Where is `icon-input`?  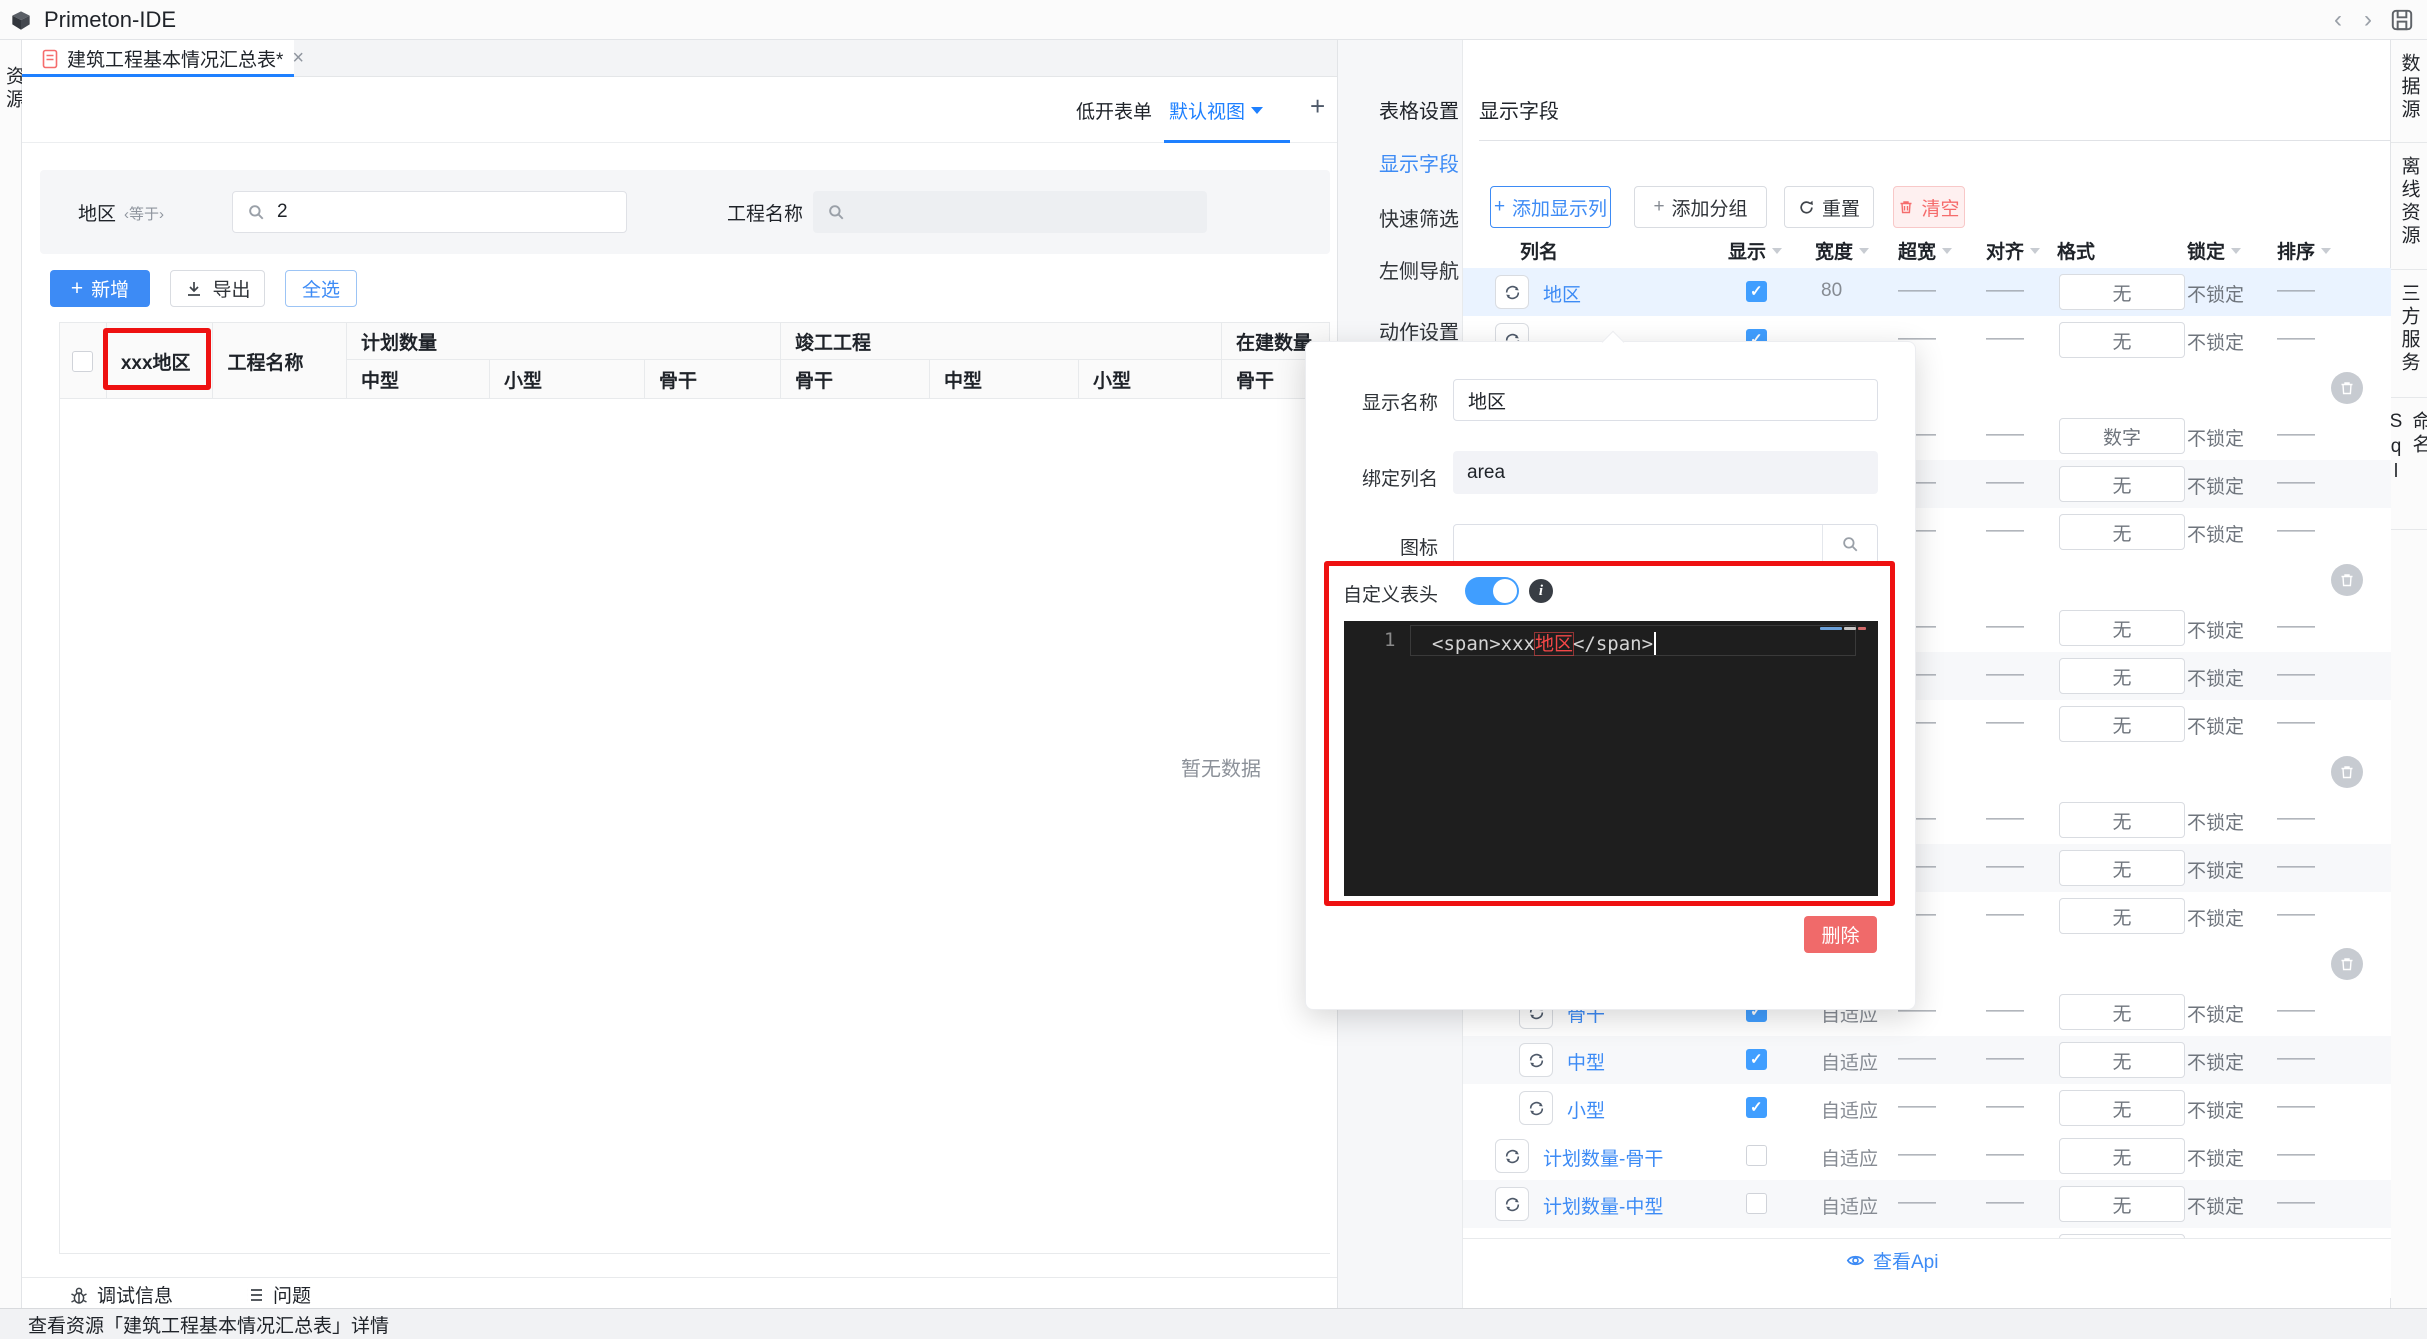 icon-input is located at coordinates (1665, 544).